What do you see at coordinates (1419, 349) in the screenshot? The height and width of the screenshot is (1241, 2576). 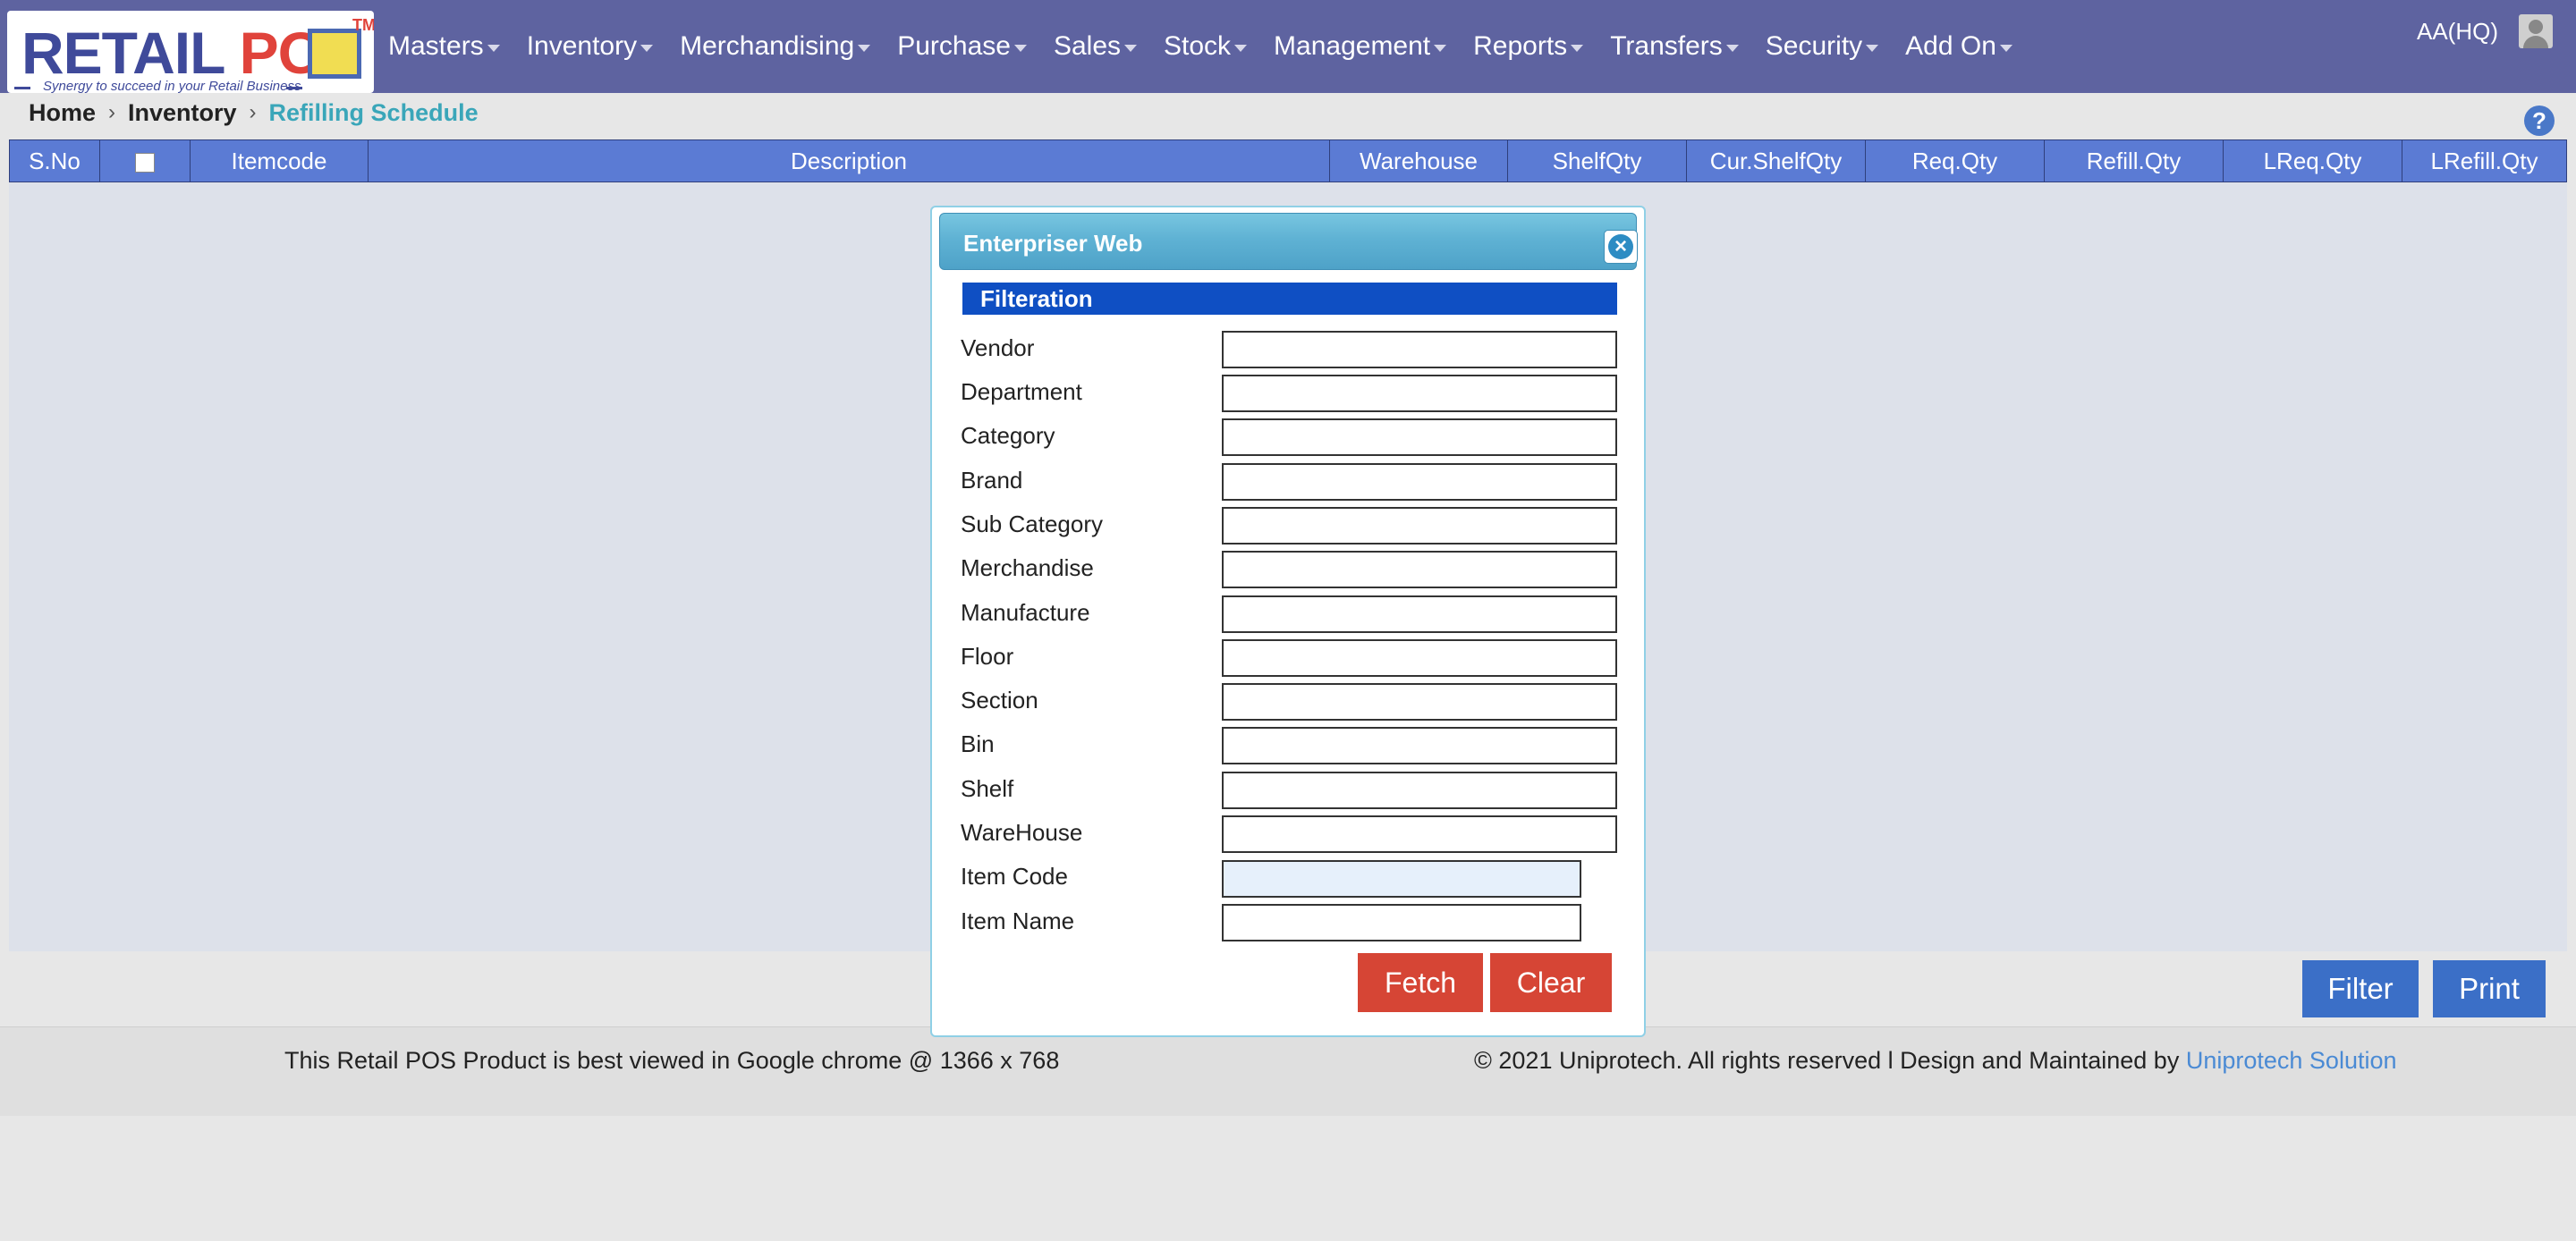 I see `vendor-input` at bounding box center [1419, 349].